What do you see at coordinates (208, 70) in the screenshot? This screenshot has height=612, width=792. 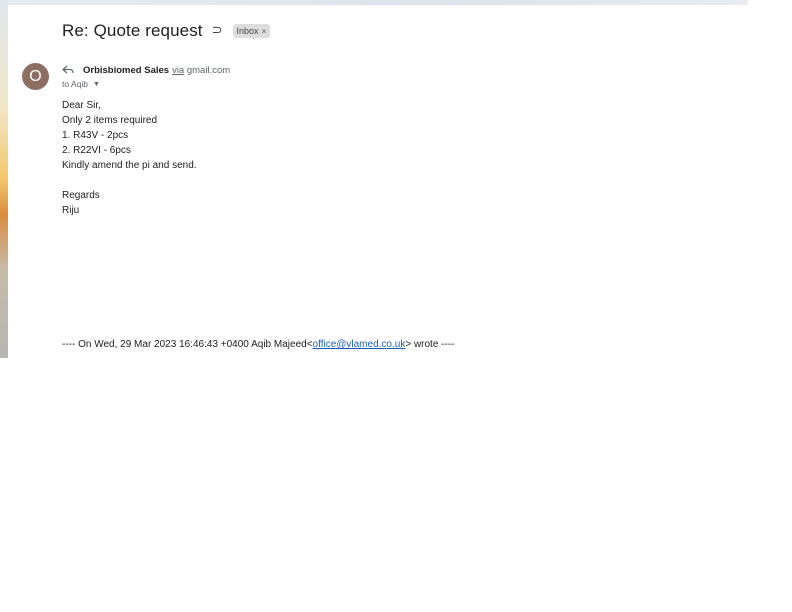 I see `via-domain: gmail.com` at bounding box center [208, 70].